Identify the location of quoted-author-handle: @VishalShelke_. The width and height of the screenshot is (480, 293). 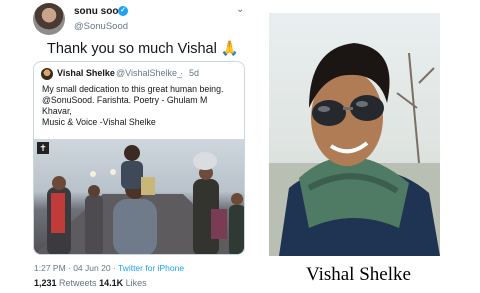
(149, 73).